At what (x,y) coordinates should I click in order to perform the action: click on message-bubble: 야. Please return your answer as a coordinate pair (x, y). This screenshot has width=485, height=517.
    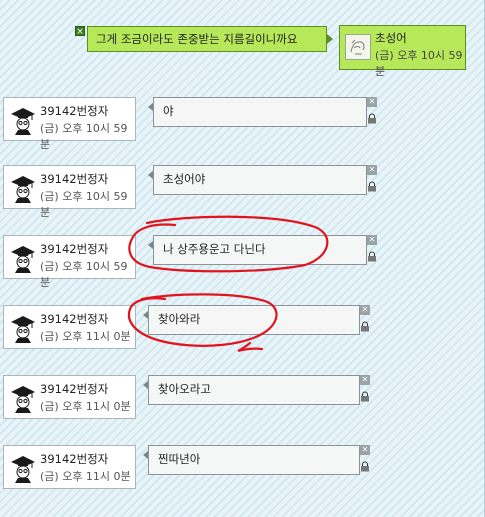
    Looking at the image, I should click on (260, 112).